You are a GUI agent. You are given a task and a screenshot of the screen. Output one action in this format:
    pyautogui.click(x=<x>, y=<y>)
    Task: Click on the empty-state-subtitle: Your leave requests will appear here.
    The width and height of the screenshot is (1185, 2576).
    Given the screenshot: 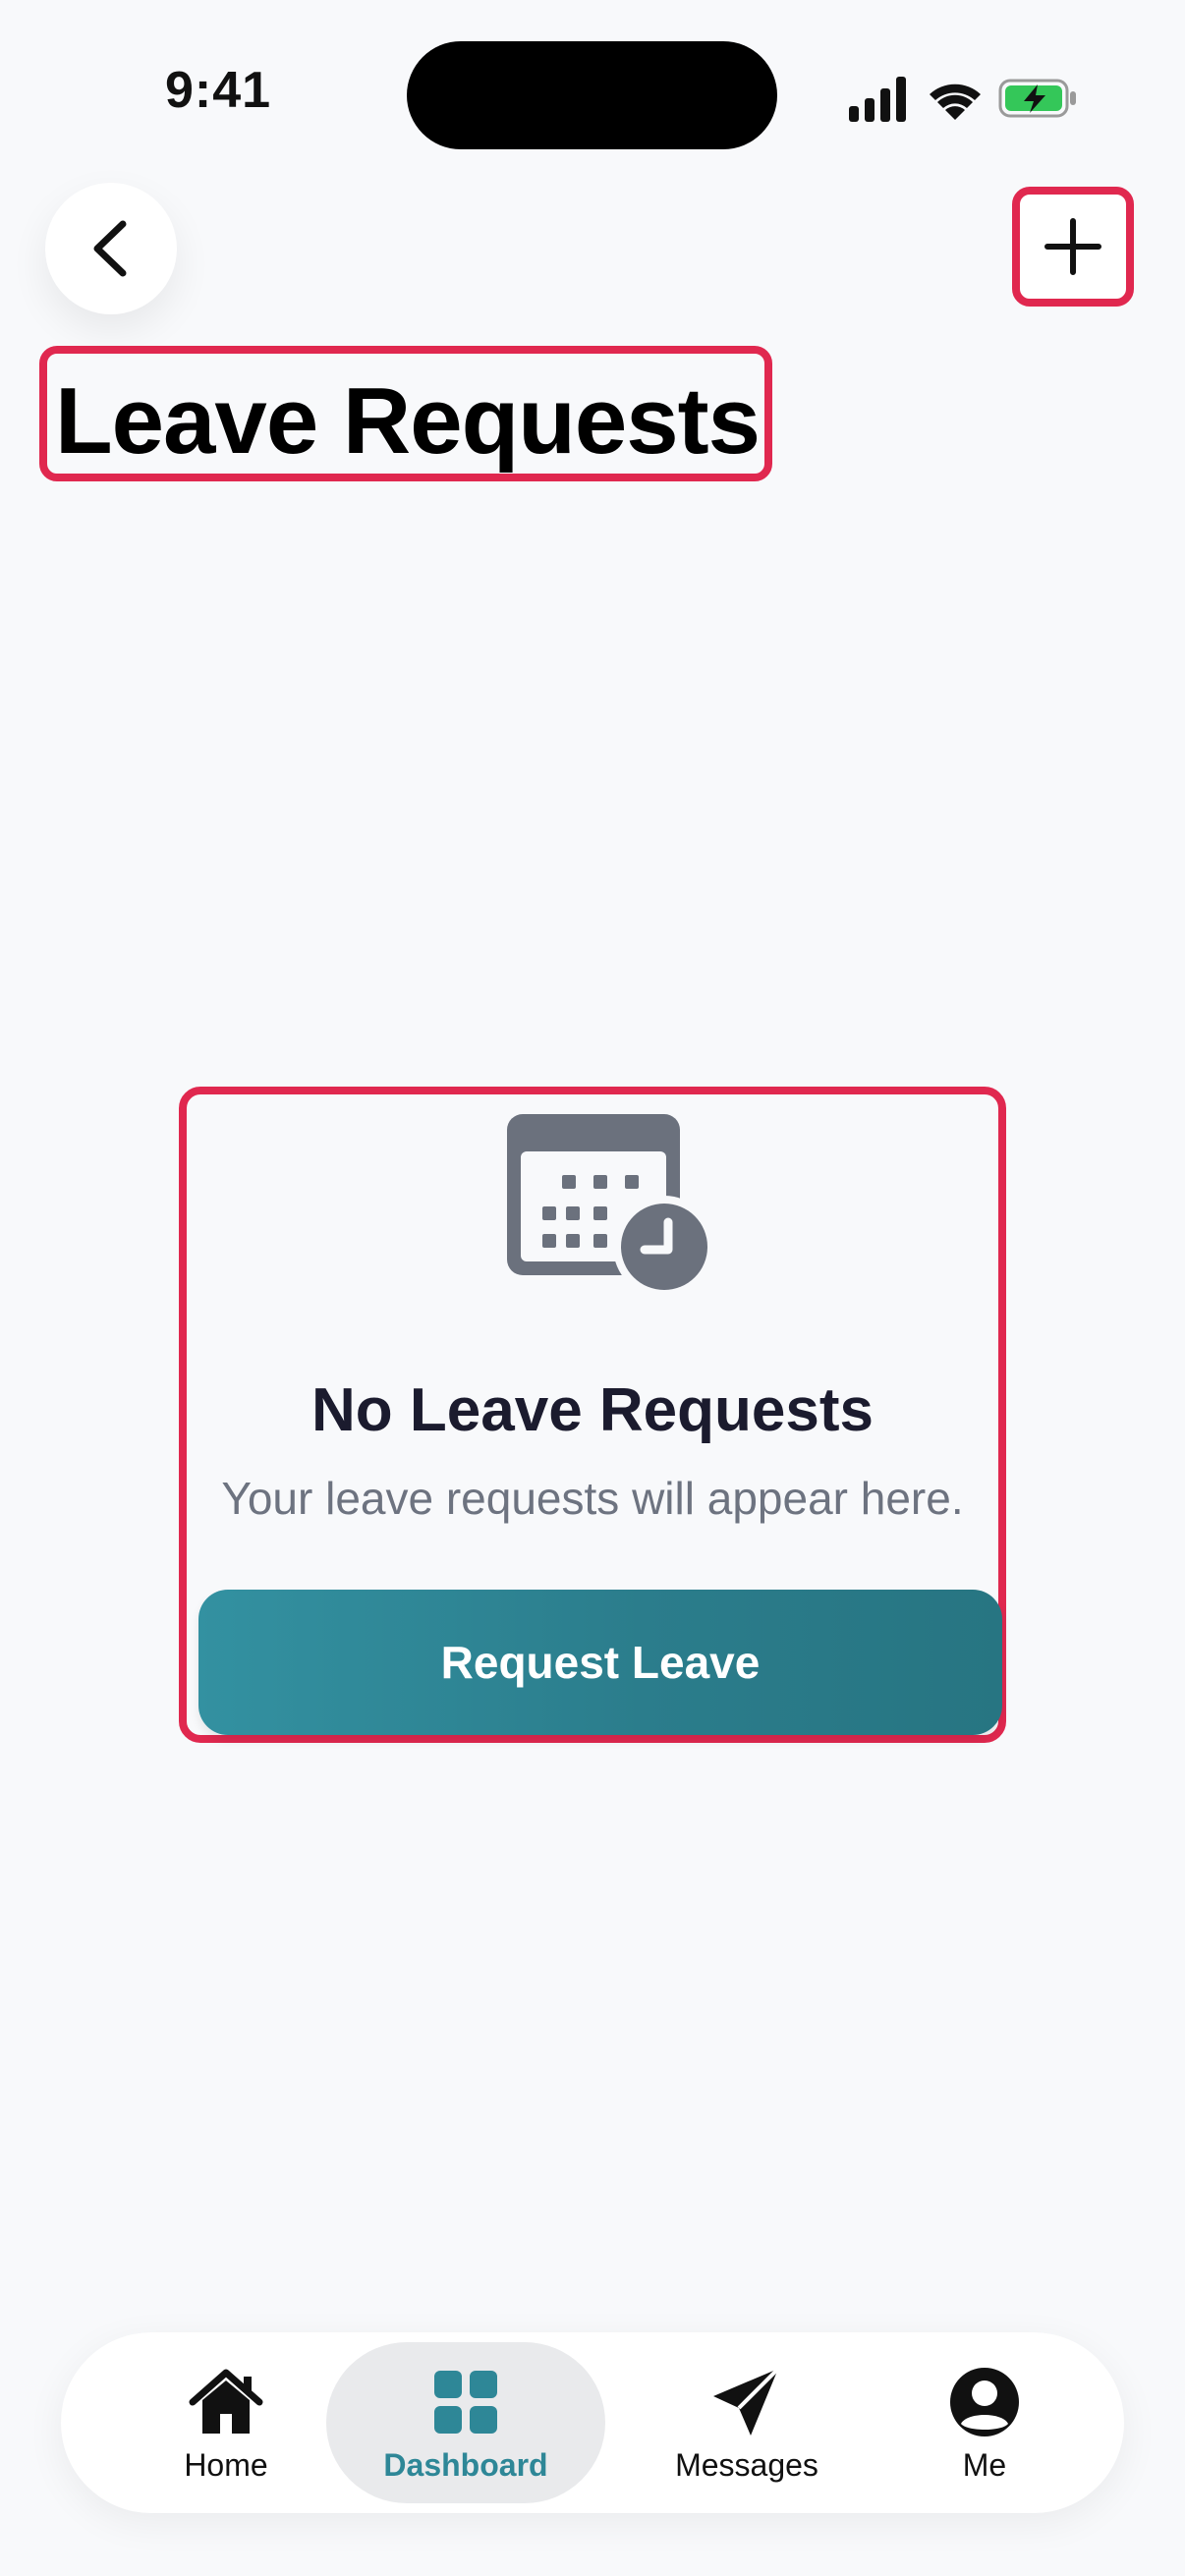 What is the action you would take?
    pyautogui.click(x=592, y=1498)
    